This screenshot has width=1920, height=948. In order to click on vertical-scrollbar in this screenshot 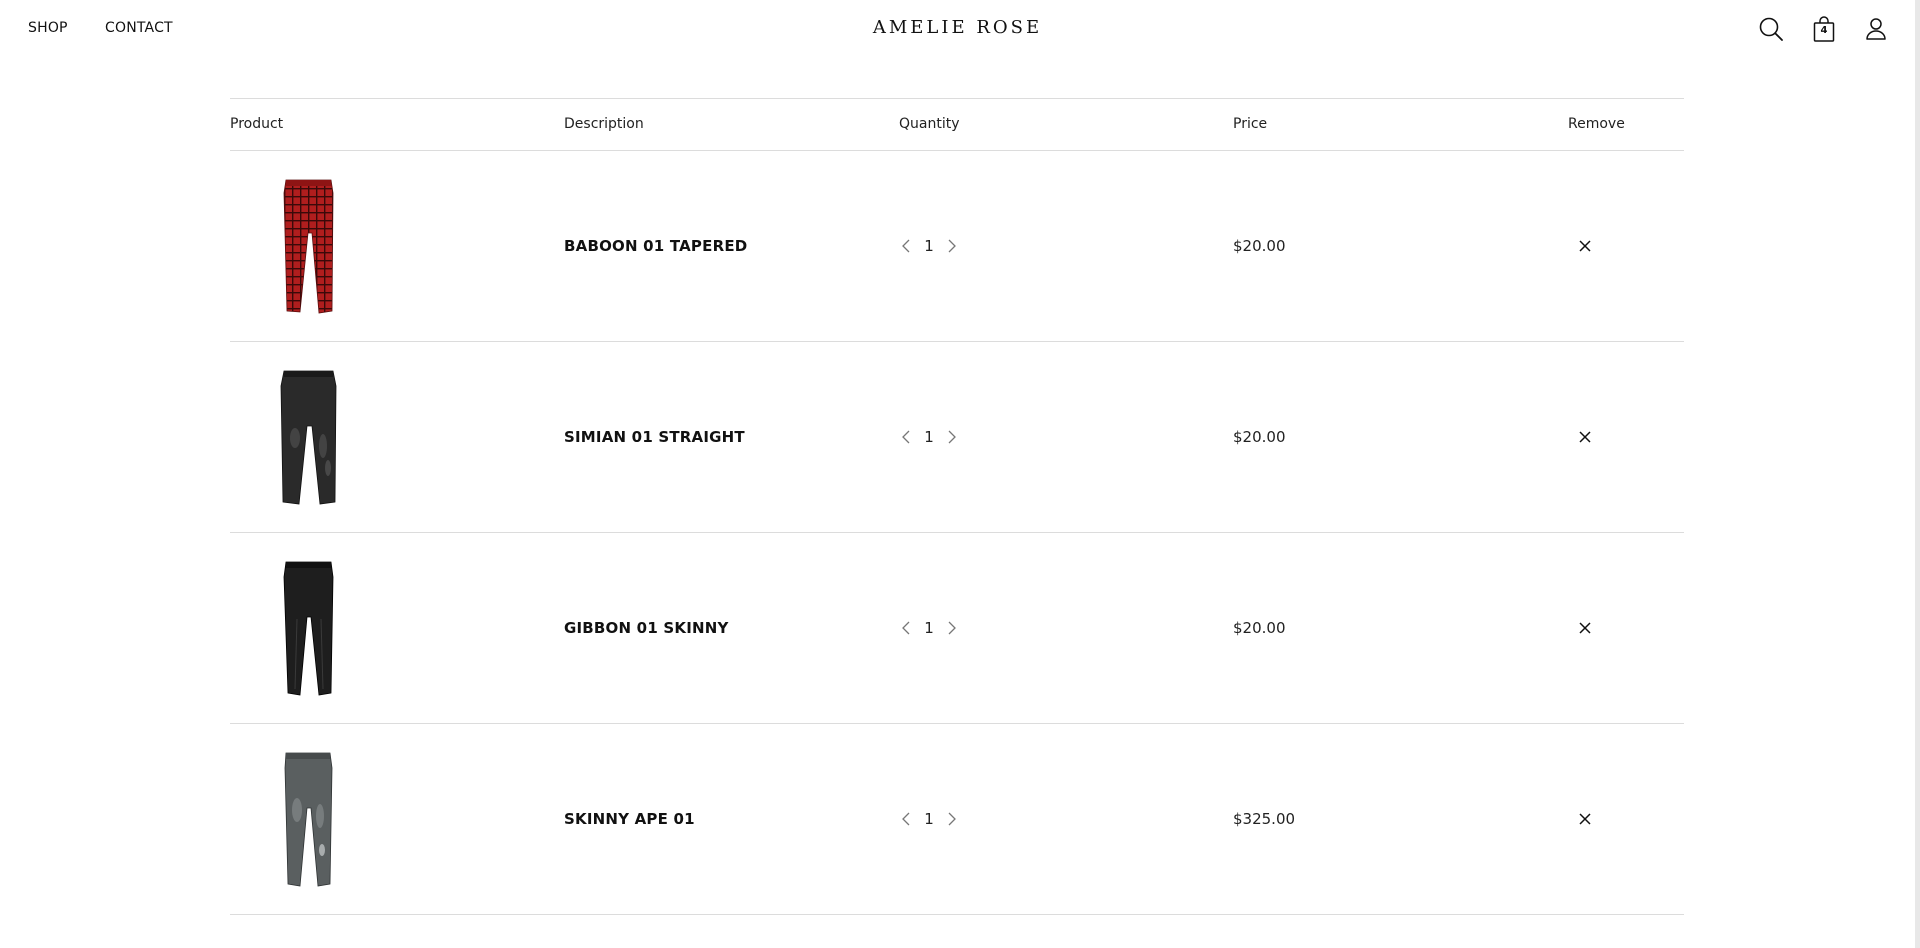, I will do `click(1917, 474)`.